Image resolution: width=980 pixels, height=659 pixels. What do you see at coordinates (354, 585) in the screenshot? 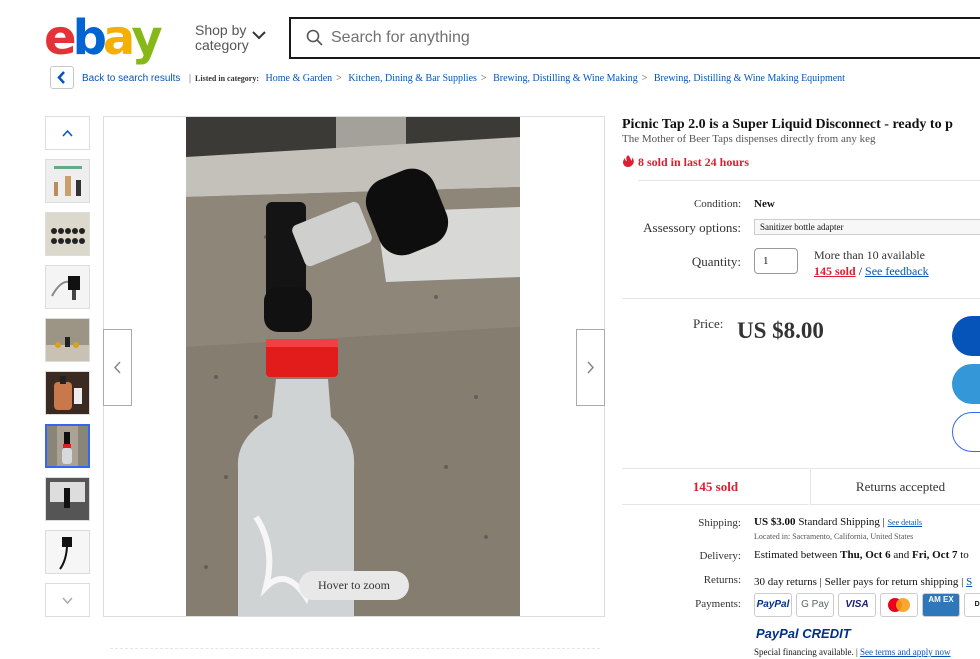
I see `hover-to-zoom-label: Hover to zoom` at bounding box center [354, 585].